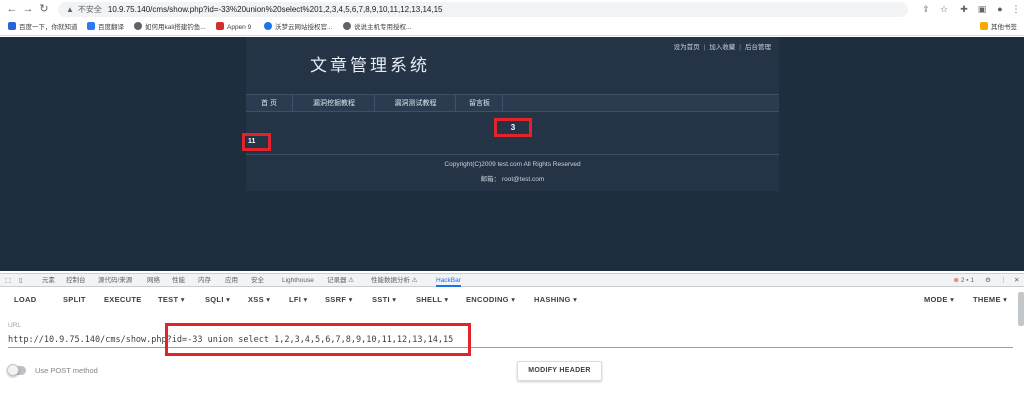  I want to click on reload-icon: ↻, so click(44, 9).